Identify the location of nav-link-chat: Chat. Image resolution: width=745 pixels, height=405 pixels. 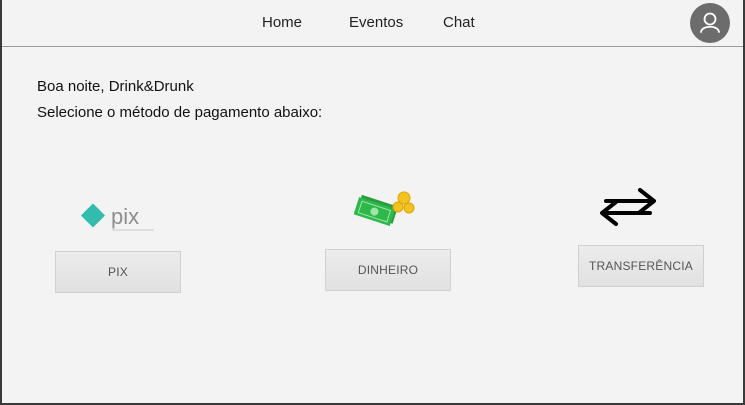
(459, 22).